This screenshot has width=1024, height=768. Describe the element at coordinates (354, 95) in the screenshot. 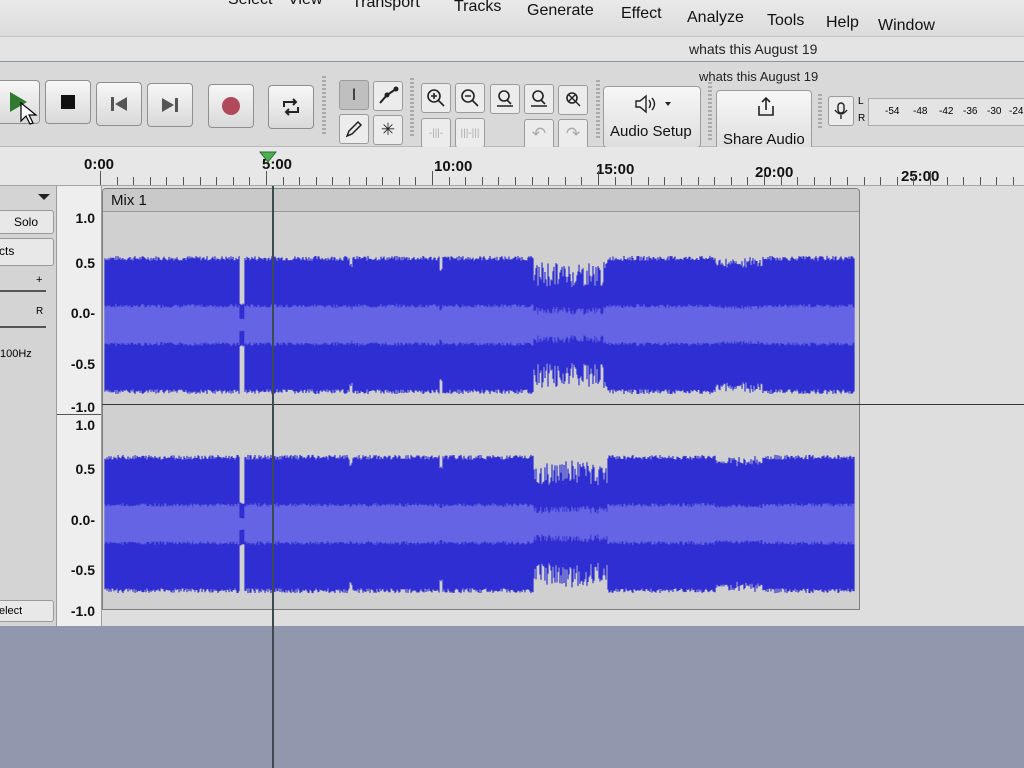

I see `selection-tool-button: I` at that location.